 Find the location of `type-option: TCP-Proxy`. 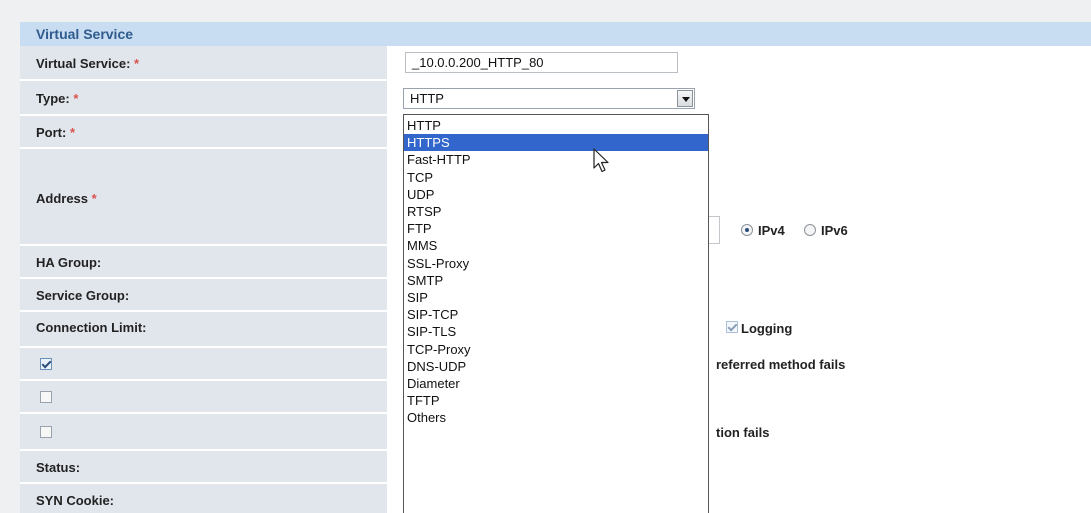

type-option: TCP-Proxy is located at coordinates (556, 349).